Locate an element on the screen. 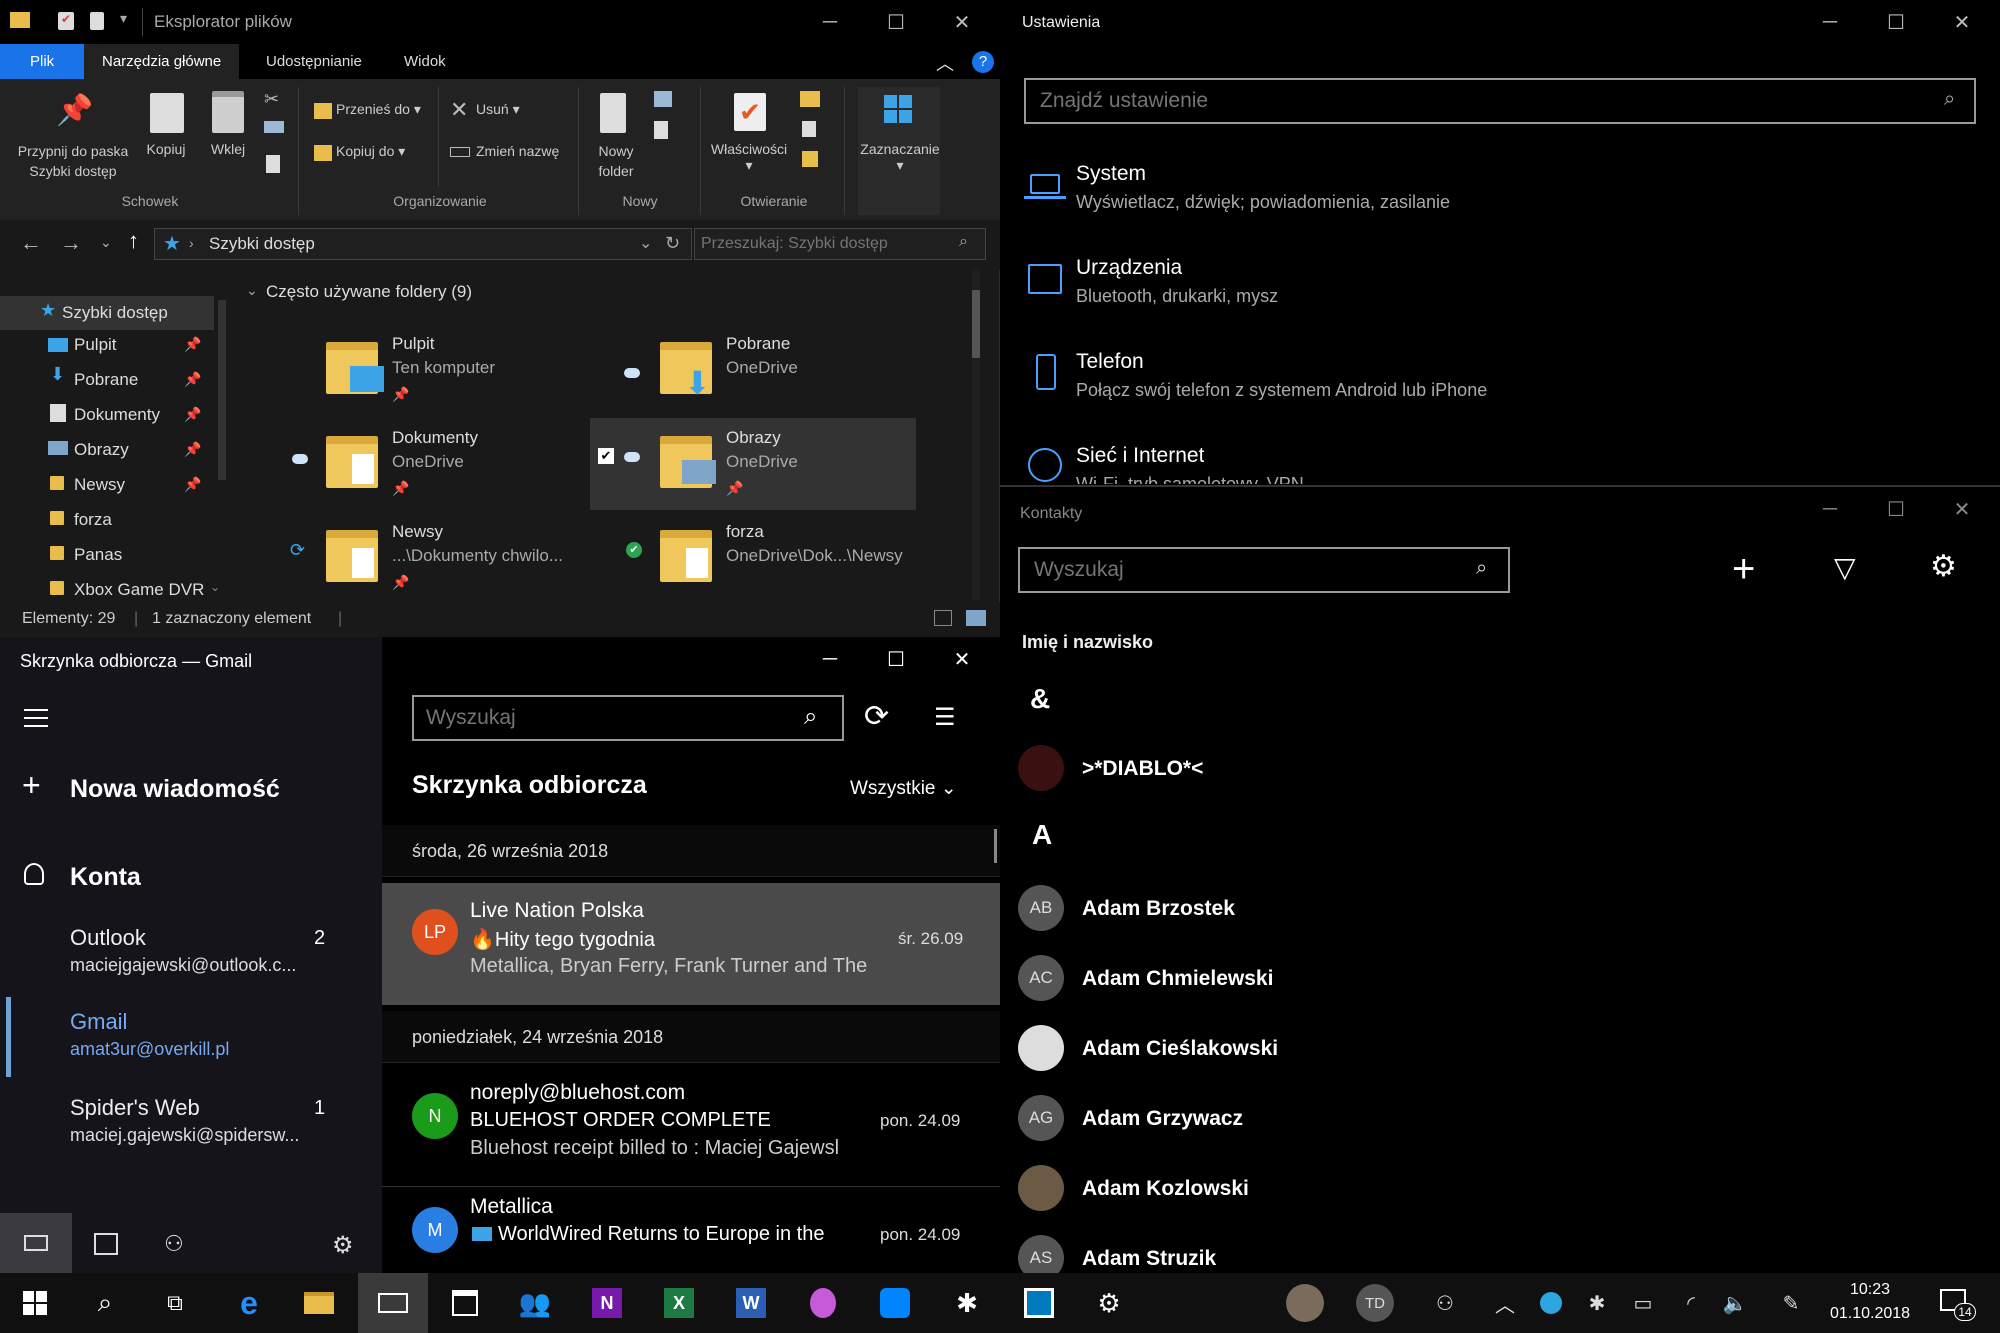 The width and height of the screenshot is (2000, 1333). avatar is located at coordinates (1305, 1303).